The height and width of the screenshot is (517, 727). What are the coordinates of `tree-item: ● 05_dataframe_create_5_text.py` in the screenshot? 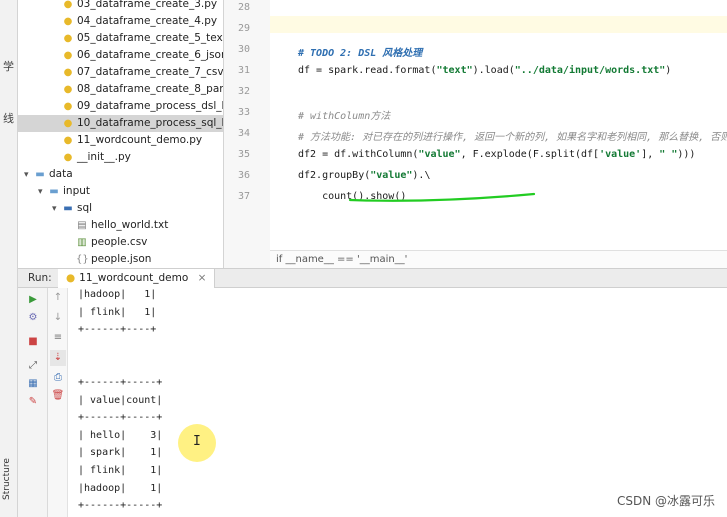 It's located at (120, 38).